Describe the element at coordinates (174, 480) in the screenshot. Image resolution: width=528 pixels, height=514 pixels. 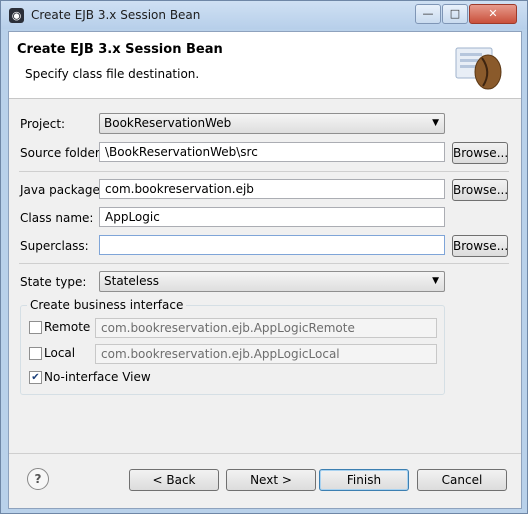
I see `back-button: < Back` at that location.